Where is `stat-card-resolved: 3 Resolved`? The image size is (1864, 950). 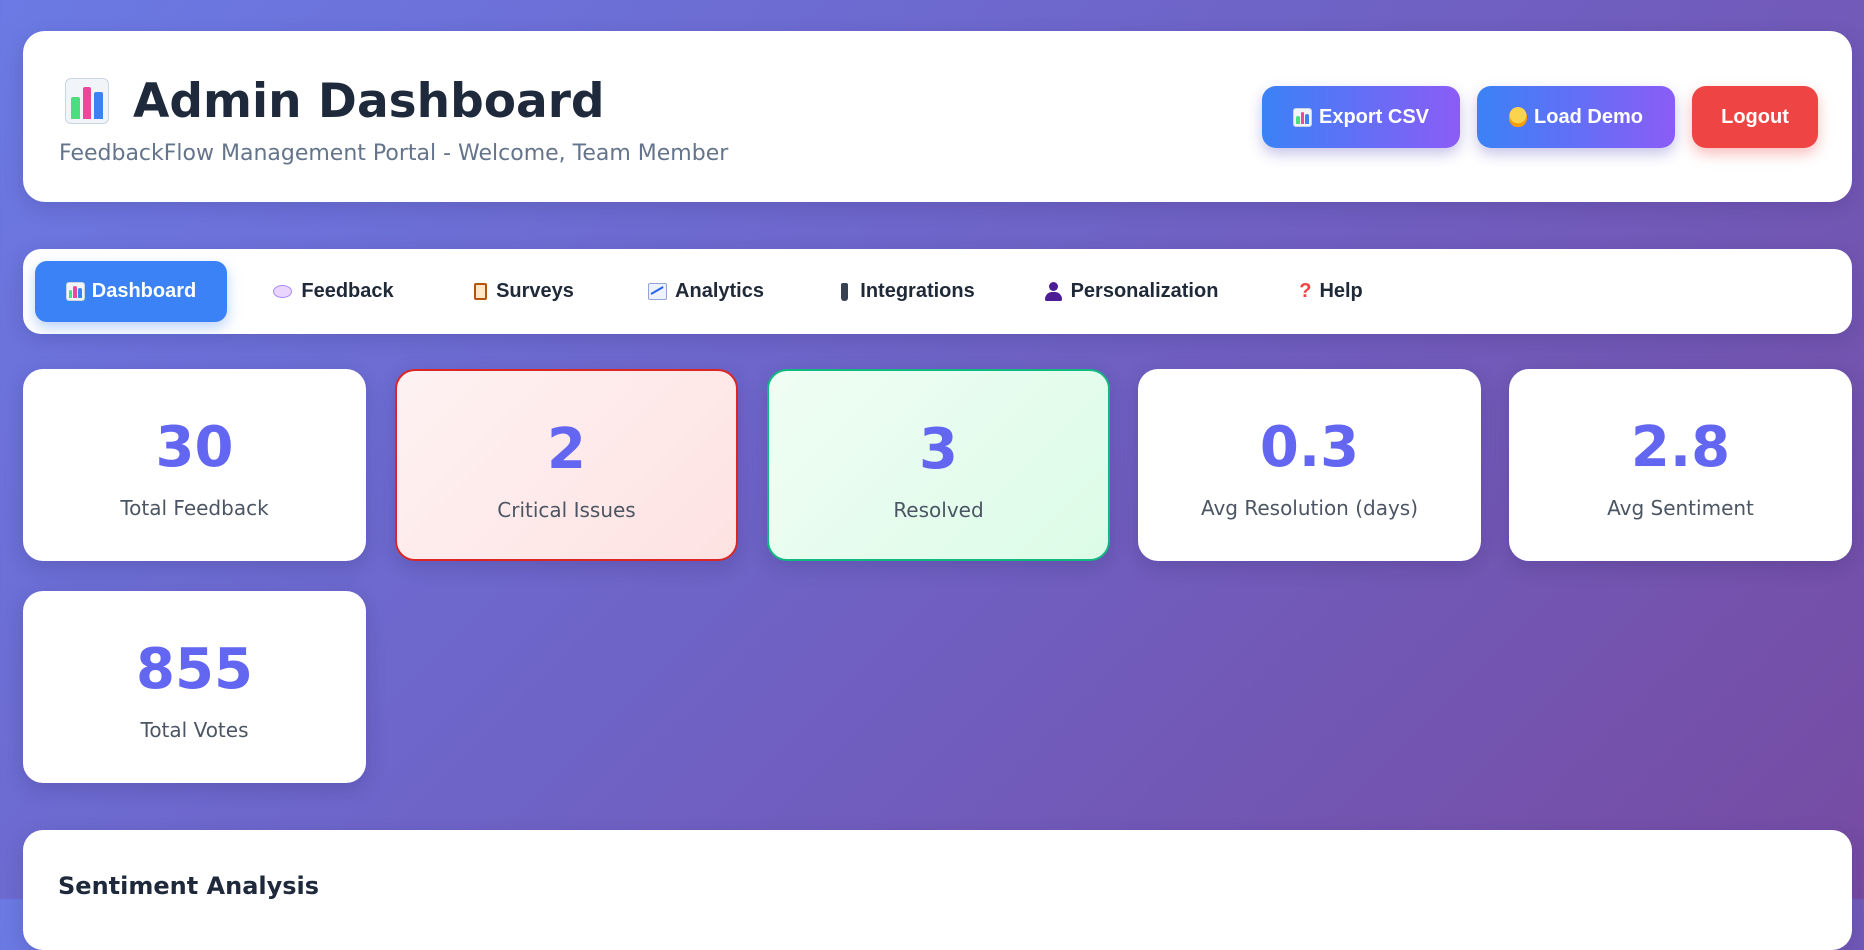 stat-card-resolved: 3 Resolved is located at coordinates (938, 465).